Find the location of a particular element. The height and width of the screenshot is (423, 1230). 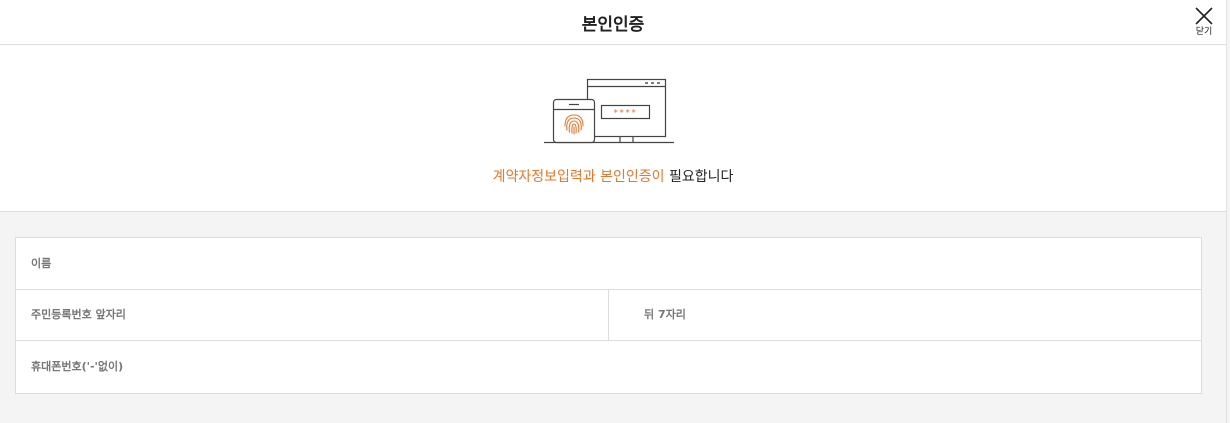

rrn-row is located at coordinates (608, 315).